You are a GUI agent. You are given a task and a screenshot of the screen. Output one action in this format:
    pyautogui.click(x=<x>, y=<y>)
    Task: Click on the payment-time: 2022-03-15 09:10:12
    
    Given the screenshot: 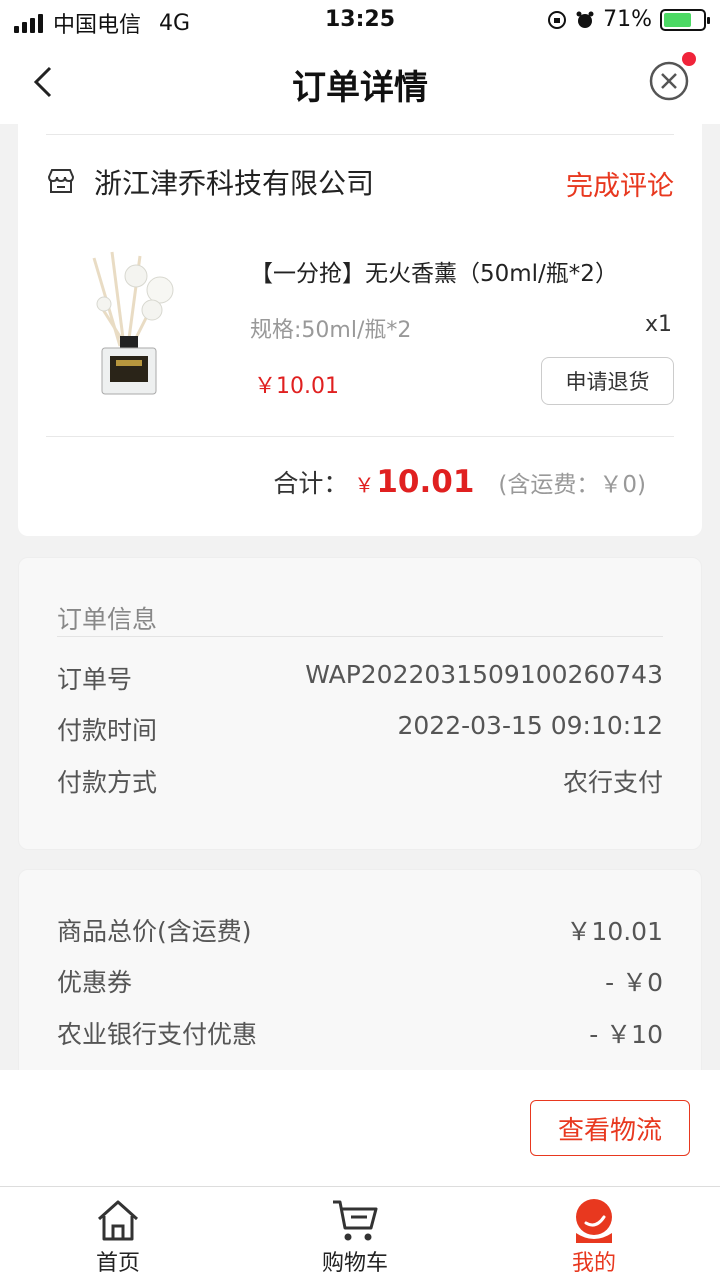 What is the action you would take?
    pyautogui.click(x=530, y=725)
    